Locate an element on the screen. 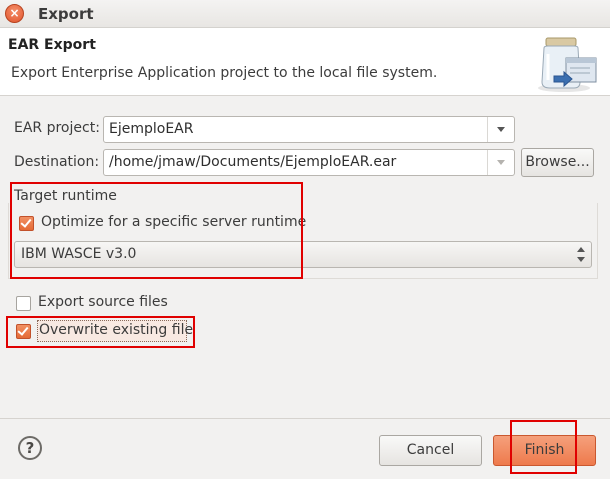 The height and width of the screenshot is (479, 610). finish-button: Finish is located at coordinates (544, 450).